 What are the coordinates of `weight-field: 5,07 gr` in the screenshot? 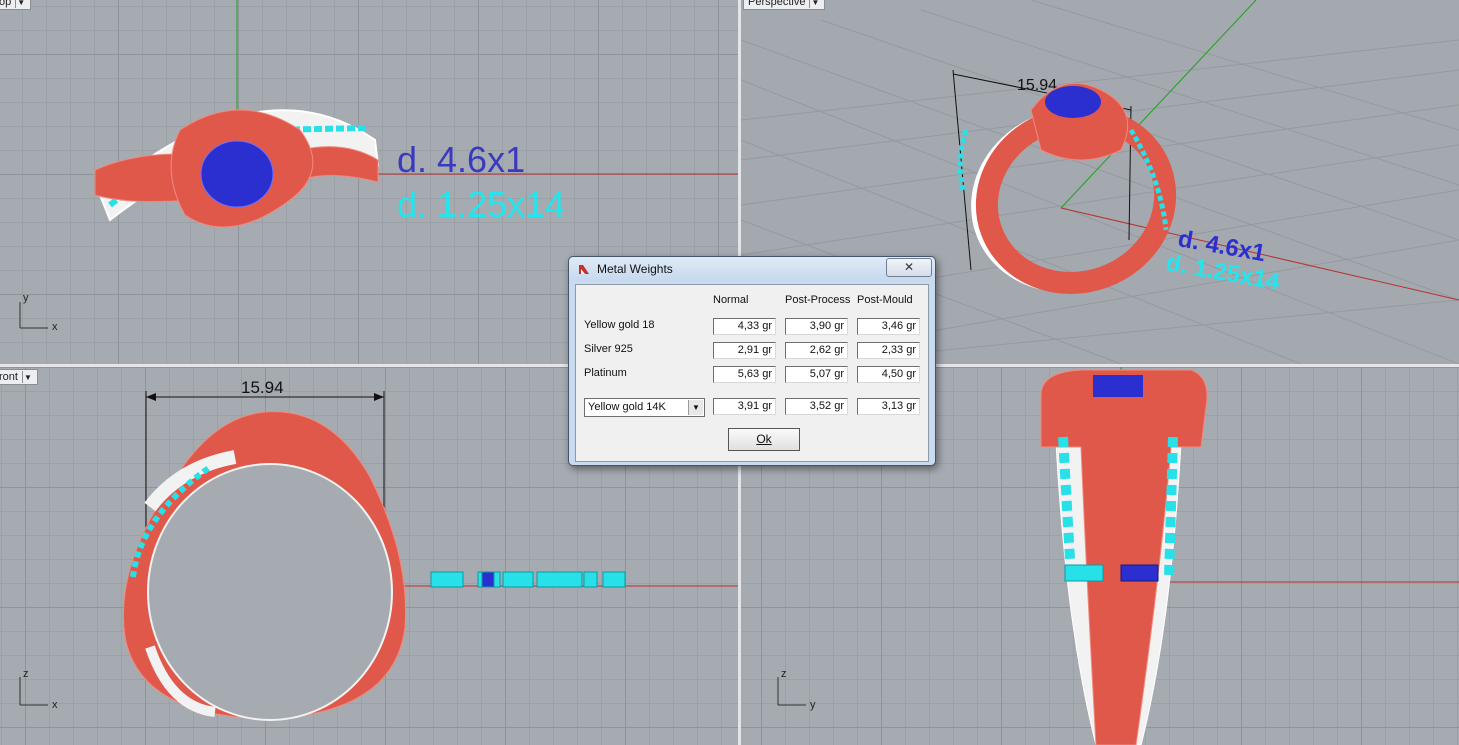 It's located at (816, 374).